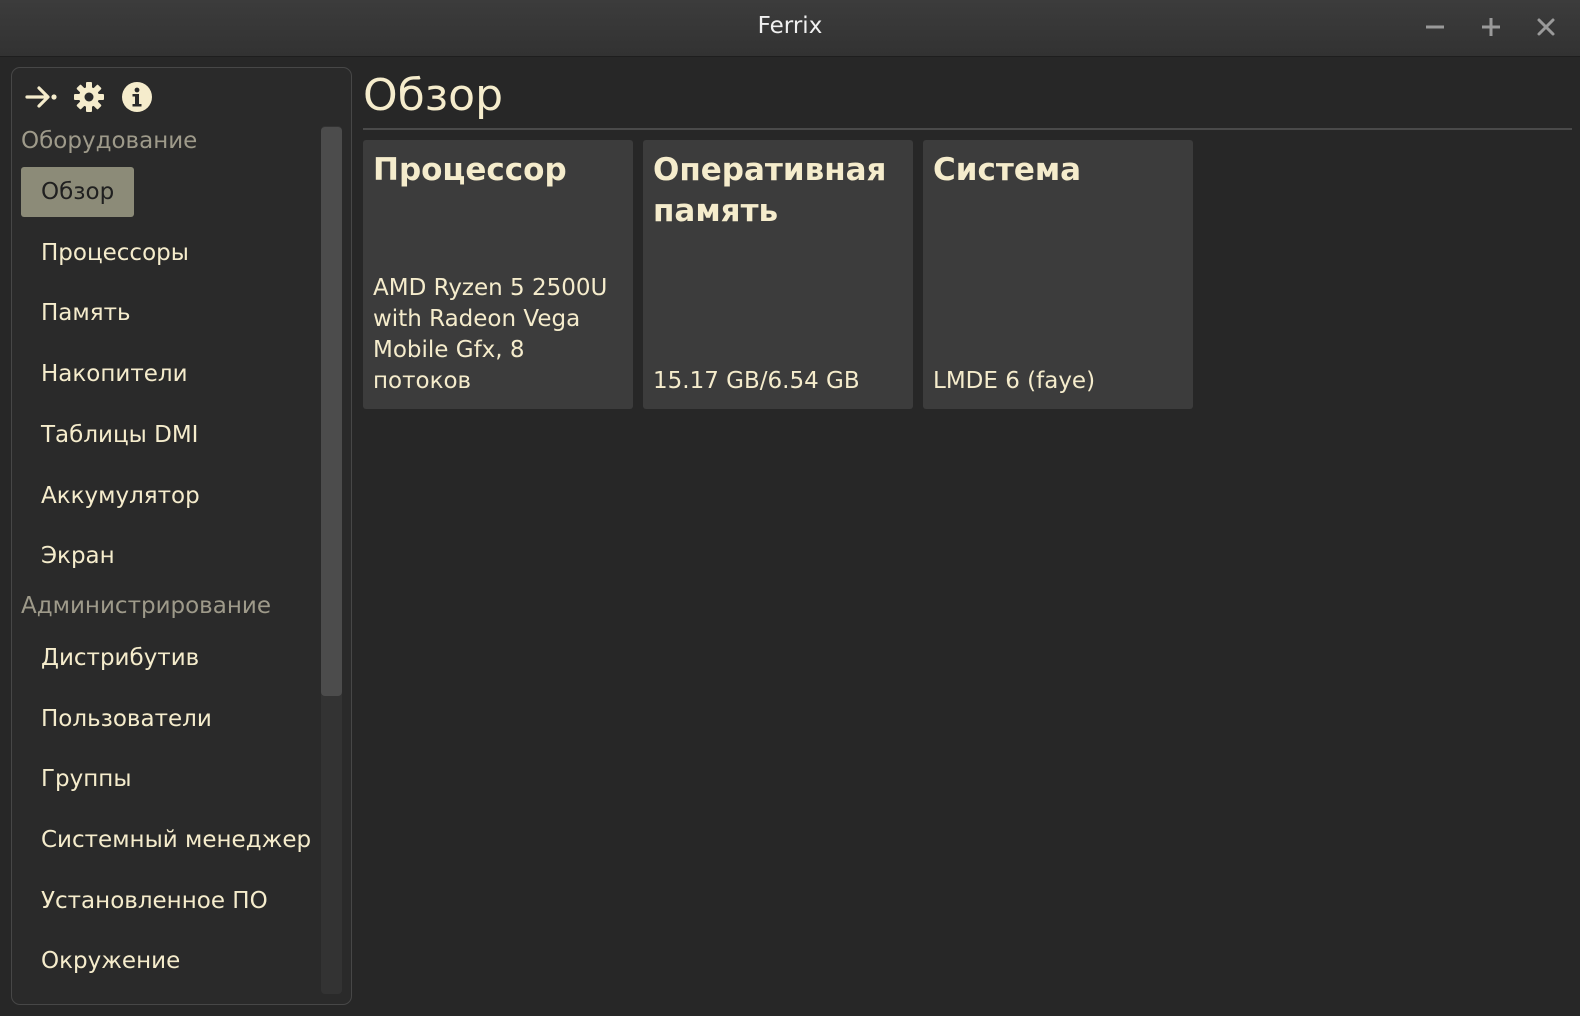  I want to click on sidebar-item-storage: Накопители, so click(114, 374).